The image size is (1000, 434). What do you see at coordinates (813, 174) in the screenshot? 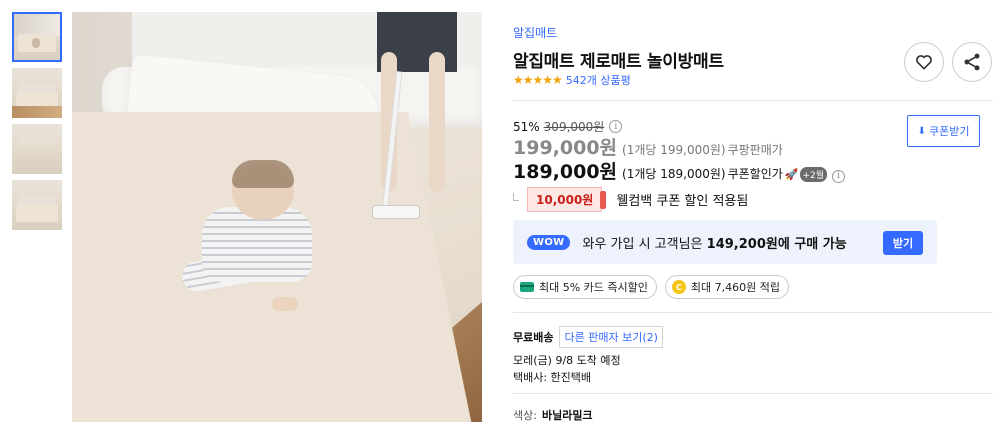
I see `plus-badge: +2월` at bounding box center [813, 174].